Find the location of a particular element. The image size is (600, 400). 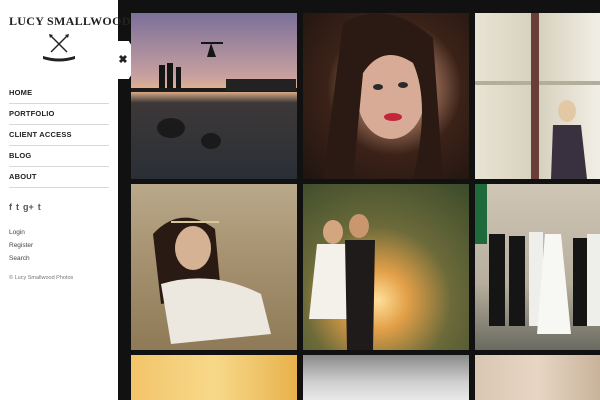

twitter-icon: t is located at coordinates (17, 207).